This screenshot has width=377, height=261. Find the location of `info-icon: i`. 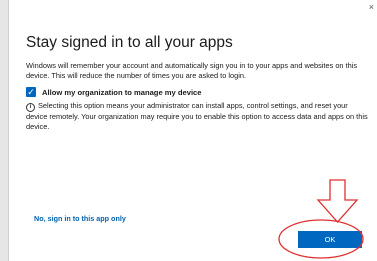

info-icon: i is located at coordinates (30, 107).